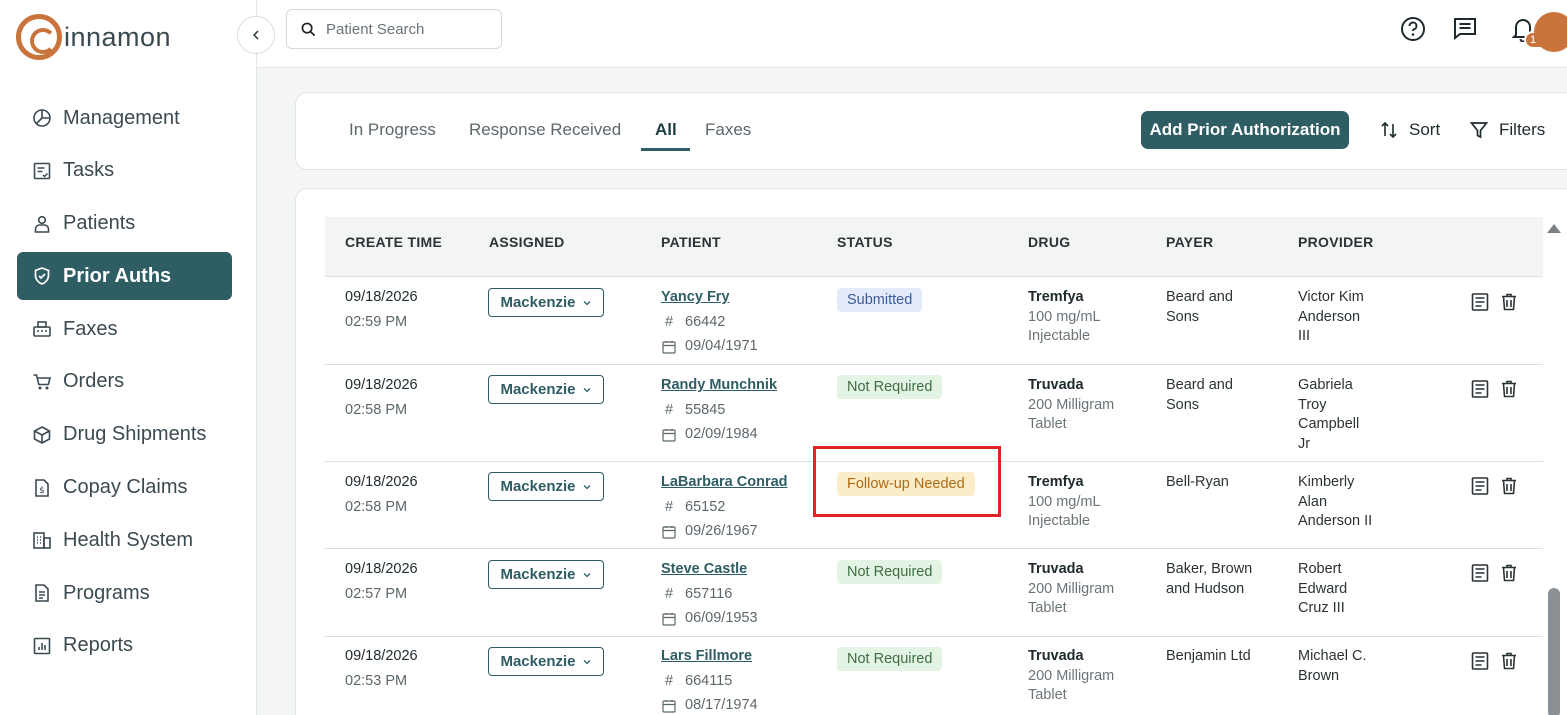 This screenshot has width=1567, height=715. Describe the element at coordinates (93, 37) in the screenshot. I see `brand-logo: innamon` at that location.